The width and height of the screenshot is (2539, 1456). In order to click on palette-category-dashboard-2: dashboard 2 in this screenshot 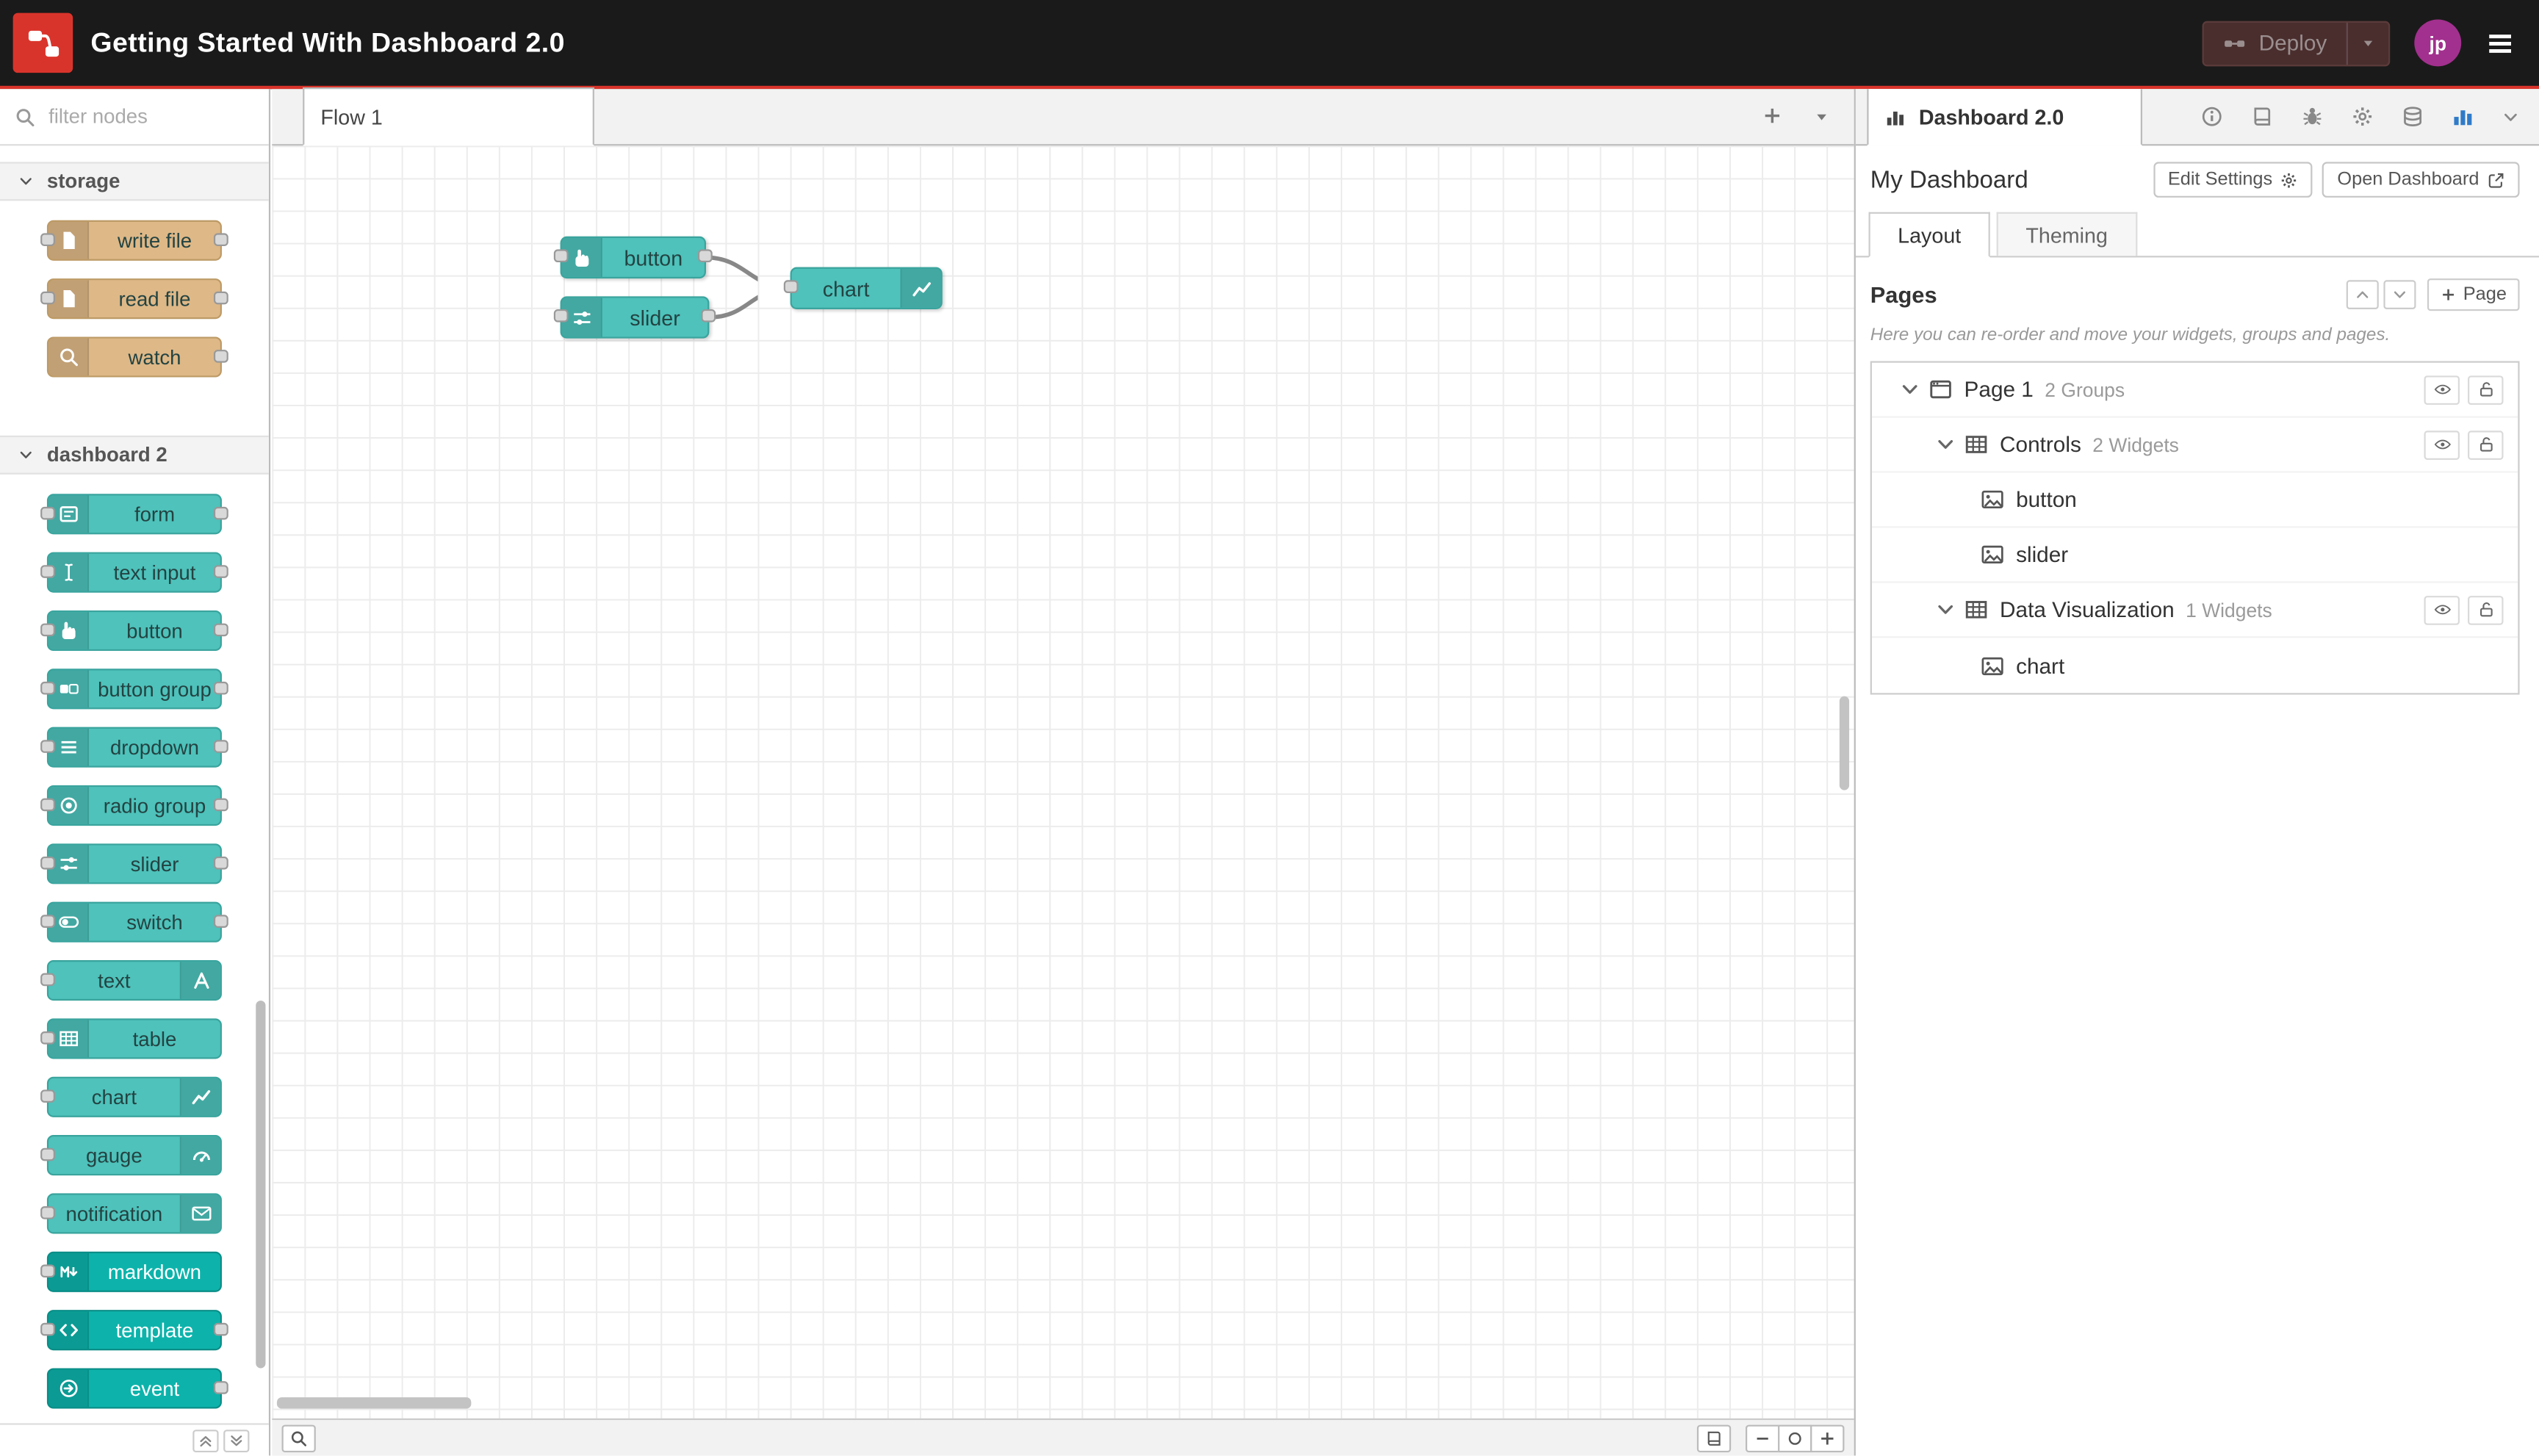, I will do `click(134, 455)`.